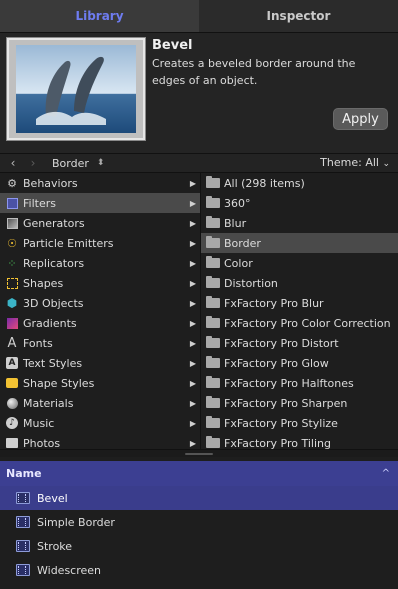  Describe the element at coordinates (307, 323) in the screenshot. I see `subcategory-label: FxFactory Pro Color Correction` at that location.